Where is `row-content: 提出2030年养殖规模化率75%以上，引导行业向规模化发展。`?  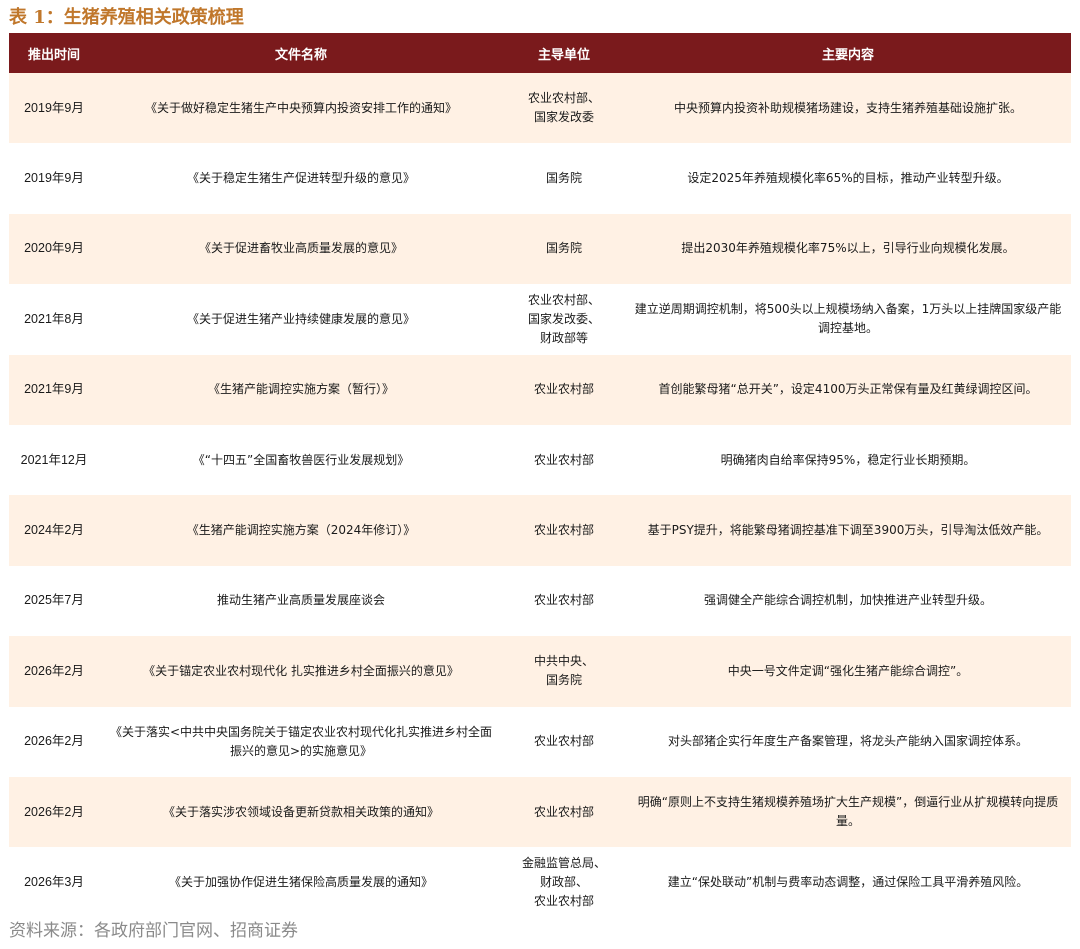
row-content: 提出2030年养殖规模化率75%以上，引导行业向规模化发展。 is located at coordinates (848, 248).